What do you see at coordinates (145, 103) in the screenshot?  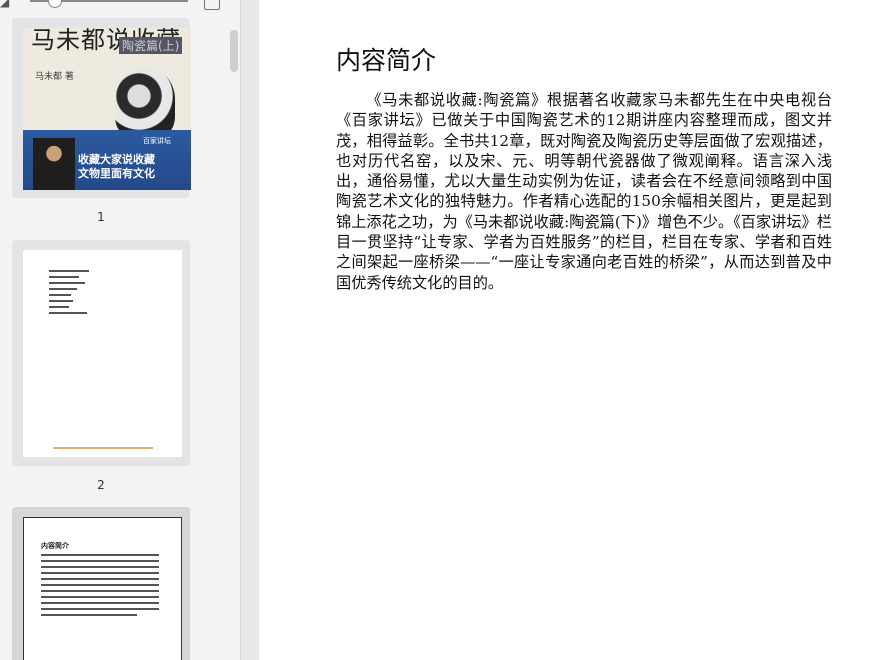 I see `vase-image` at bounding box center [145, 103].